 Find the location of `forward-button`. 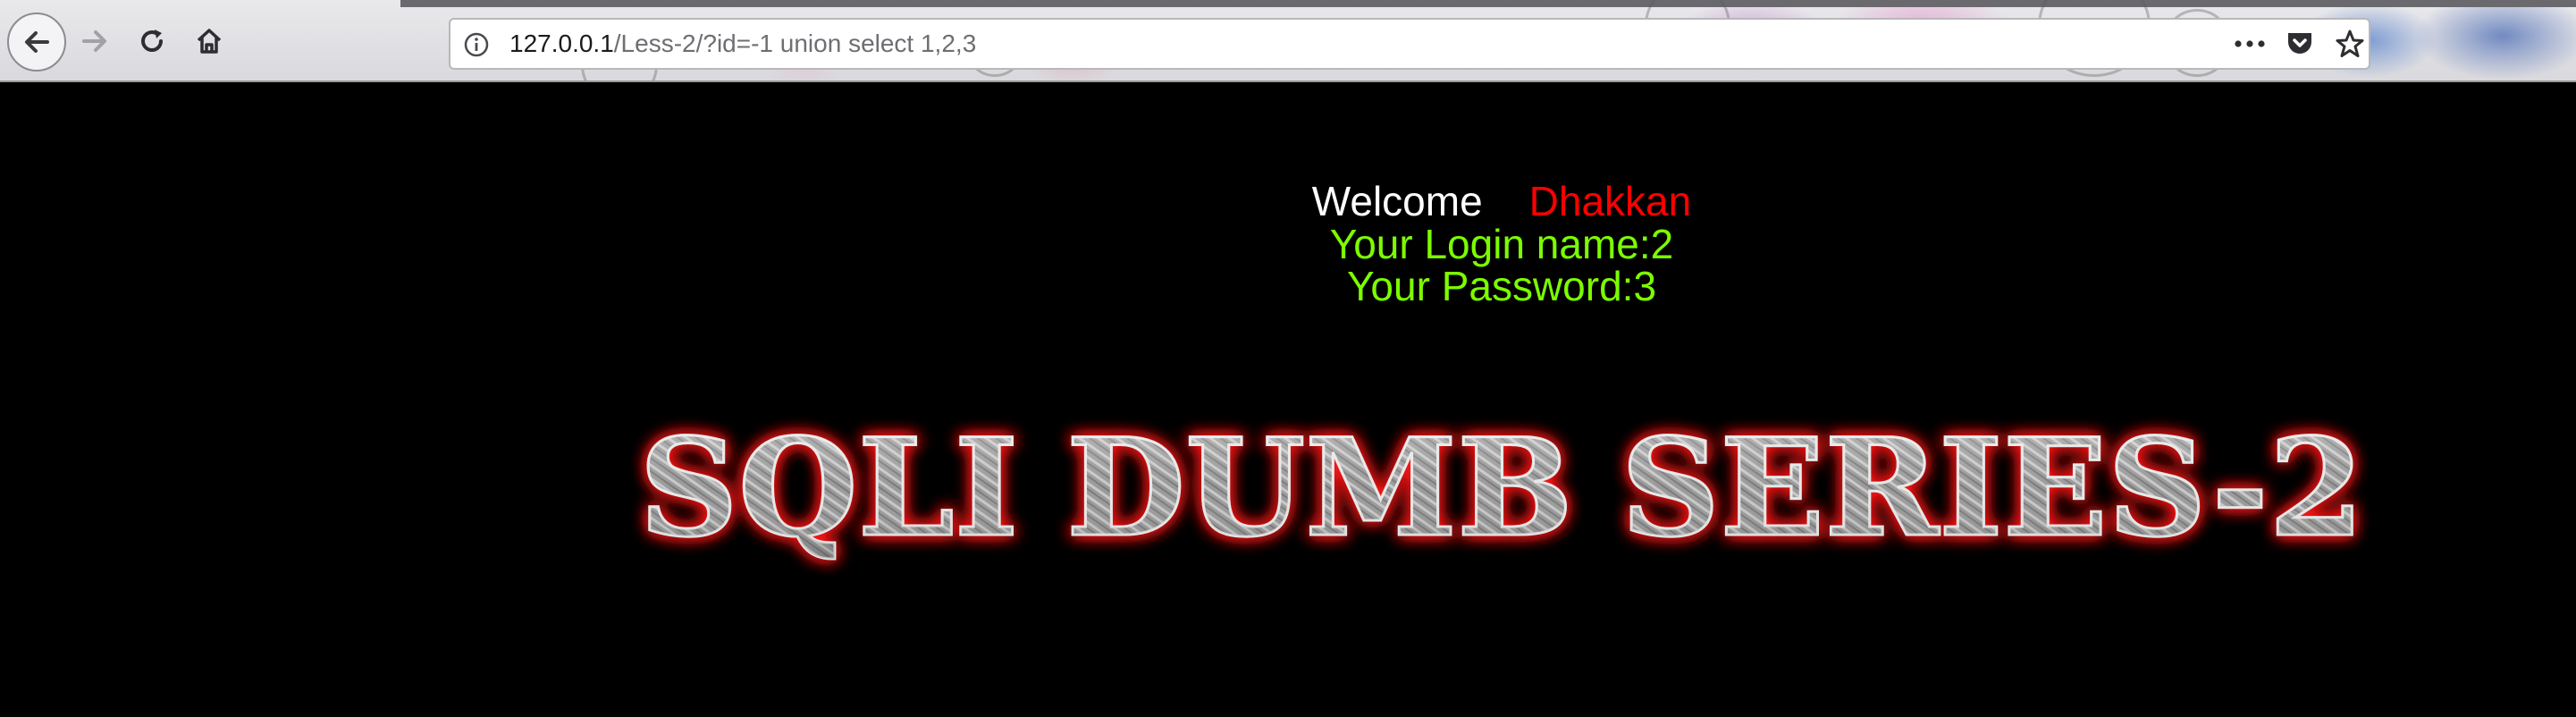

forward-button is located at coordinates (95, 41).